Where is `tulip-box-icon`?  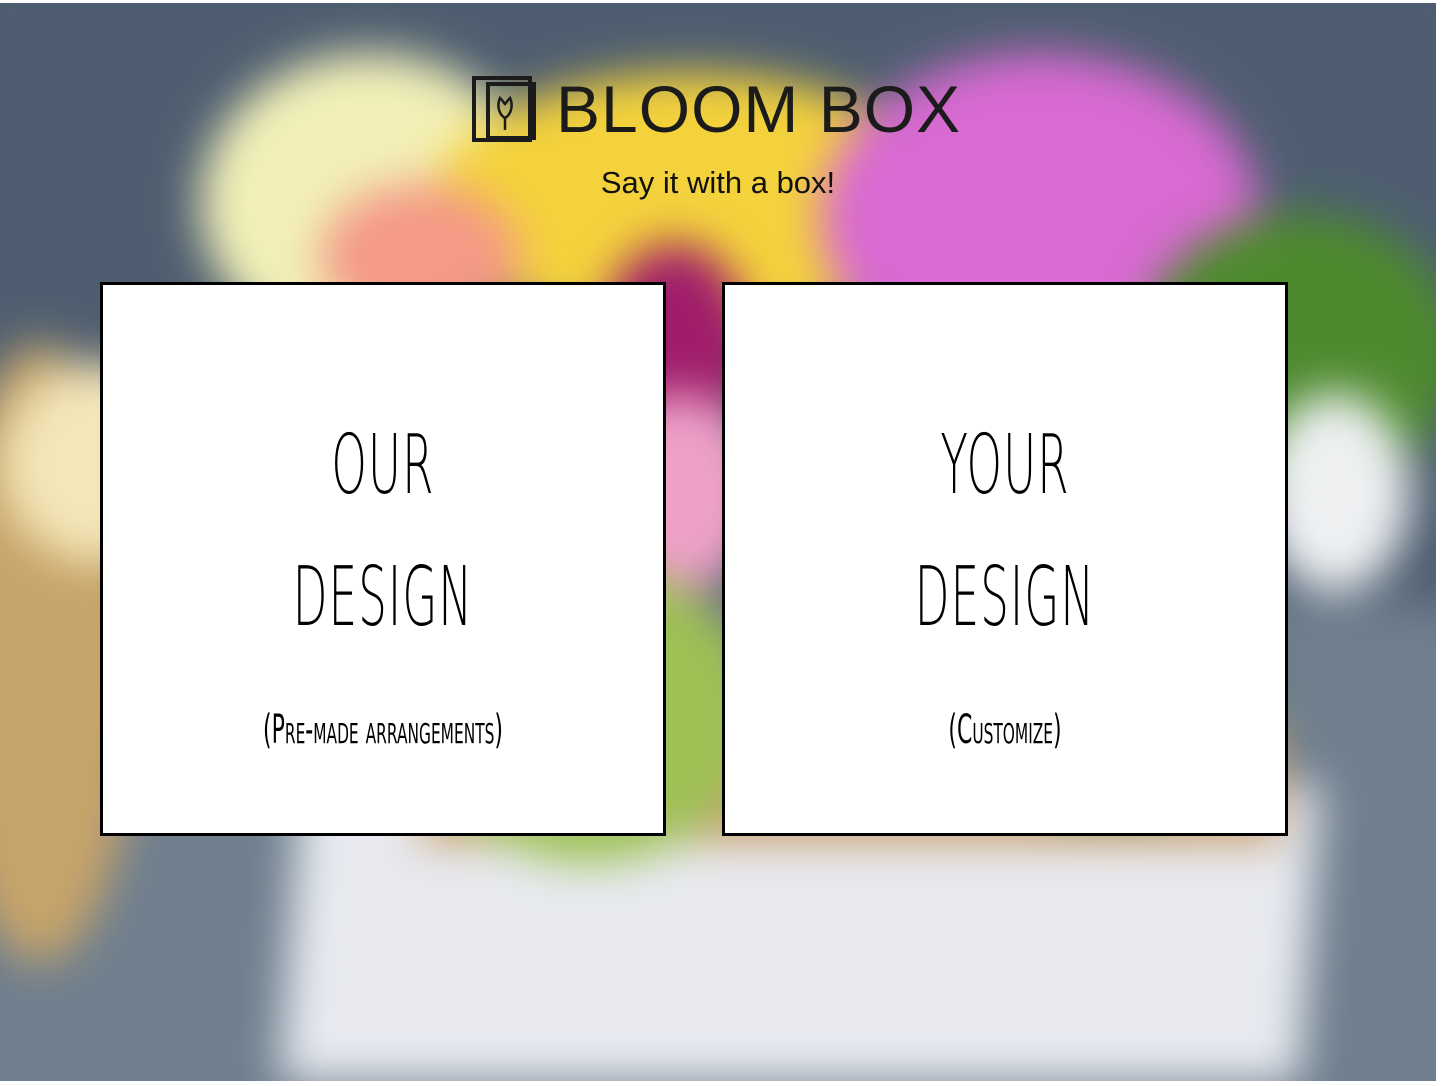
tulip-box-icon is located at coordinates (504, 109).